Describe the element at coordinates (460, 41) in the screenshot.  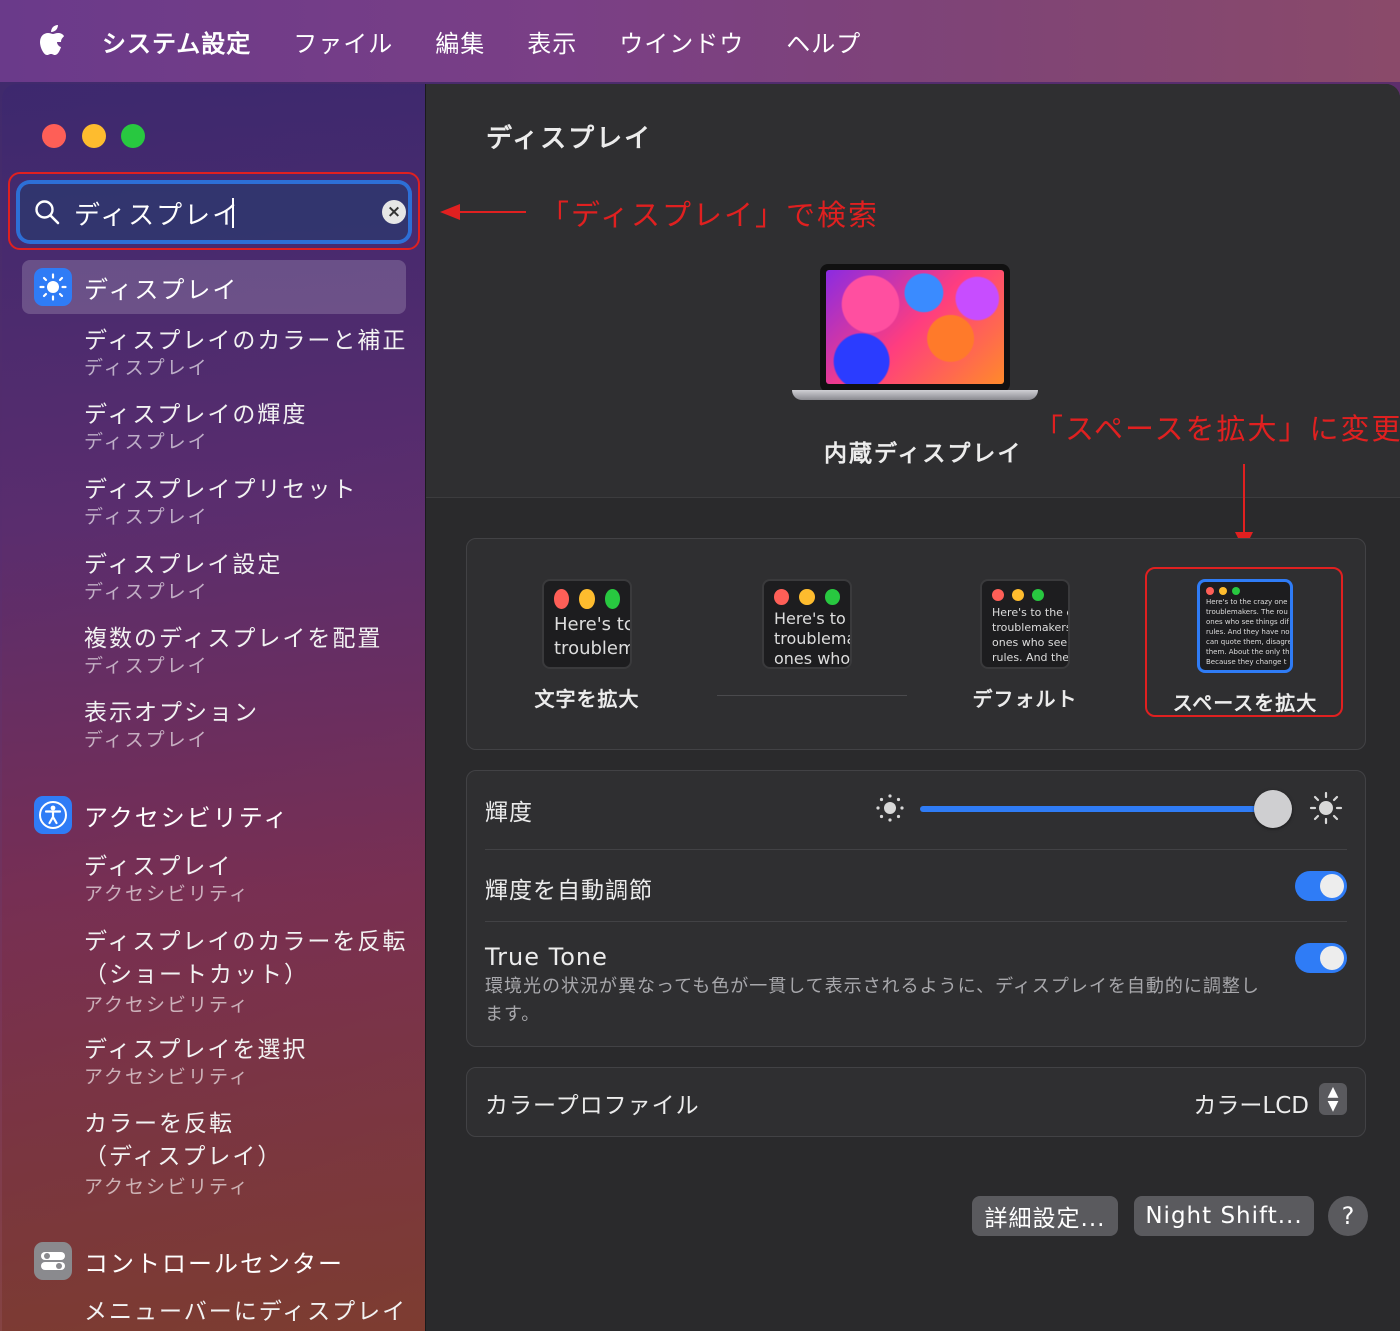
I see `menu-edit: 編集` at that location.